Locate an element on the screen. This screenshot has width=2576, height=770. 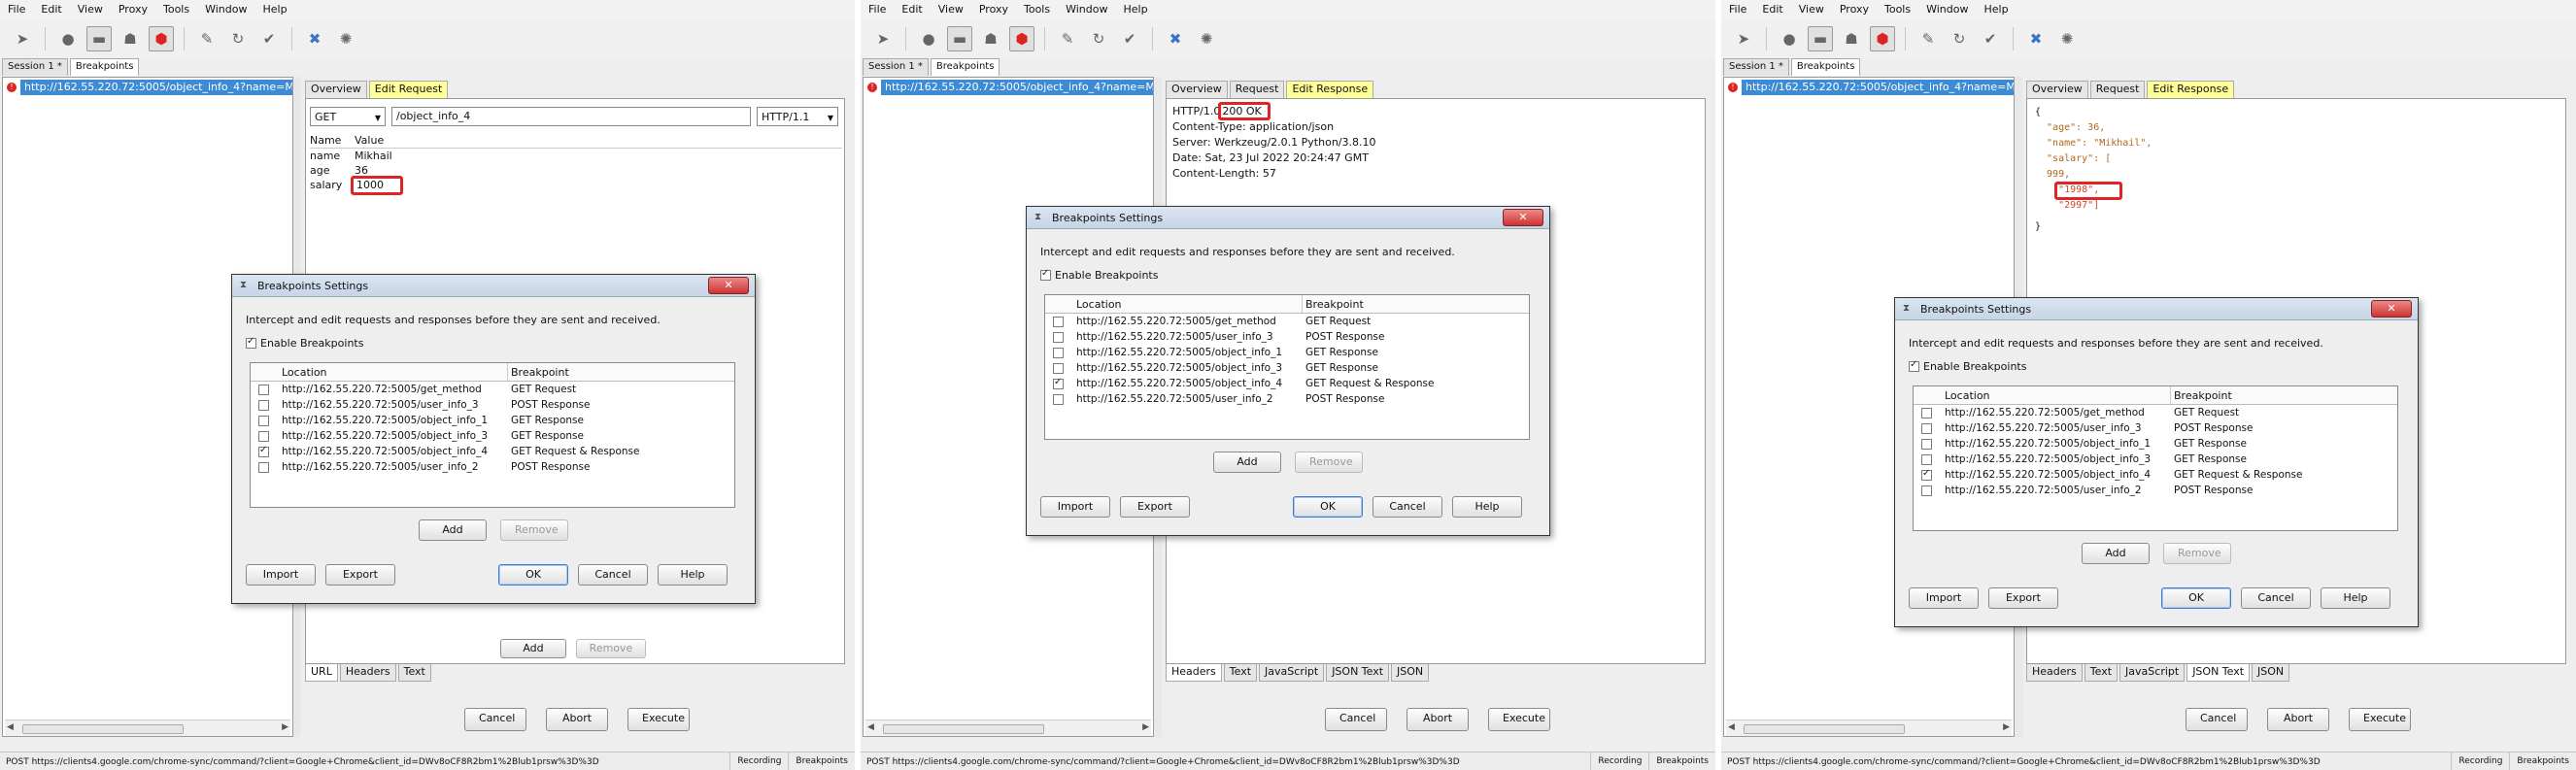
remove-param-button: Remove is located at coordinates (611, 648).